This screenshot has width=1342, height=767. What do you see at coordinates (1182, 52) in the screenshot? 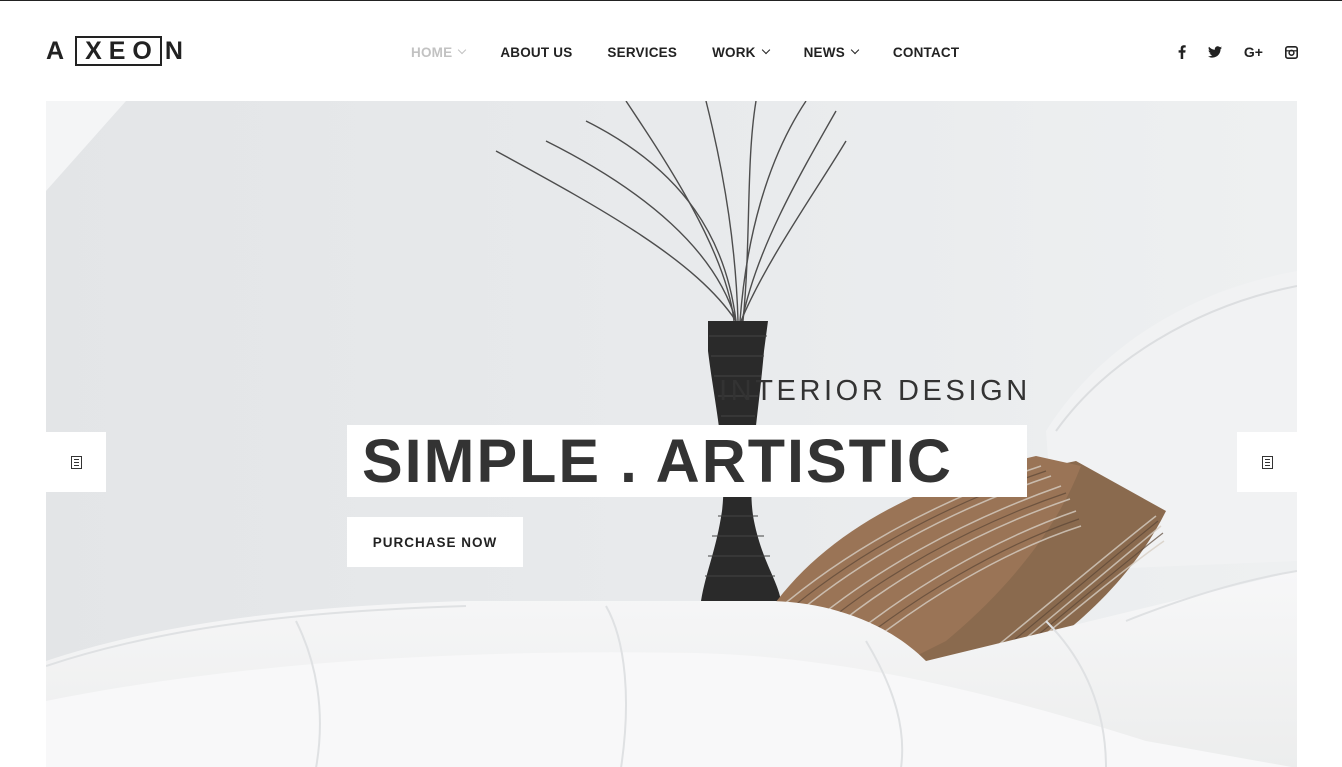
I see `facebook-icon` at bounding box center [1182, 52].